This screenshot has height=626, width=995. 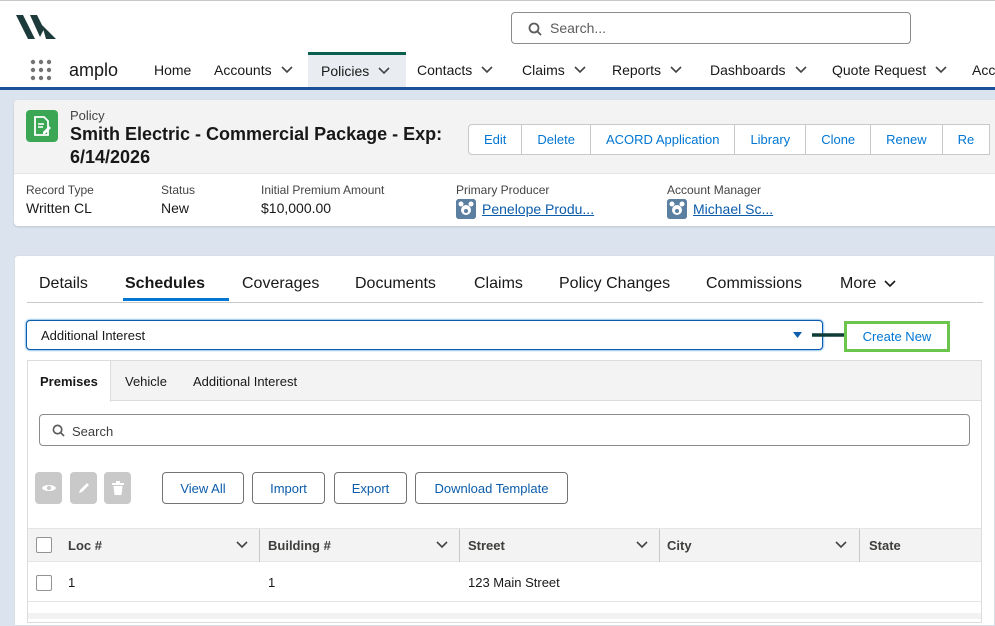 What do you see at coordinates (87, 115) in the screenshot?
I see `object-type-label: Policy` at bounding box center [87, 115].